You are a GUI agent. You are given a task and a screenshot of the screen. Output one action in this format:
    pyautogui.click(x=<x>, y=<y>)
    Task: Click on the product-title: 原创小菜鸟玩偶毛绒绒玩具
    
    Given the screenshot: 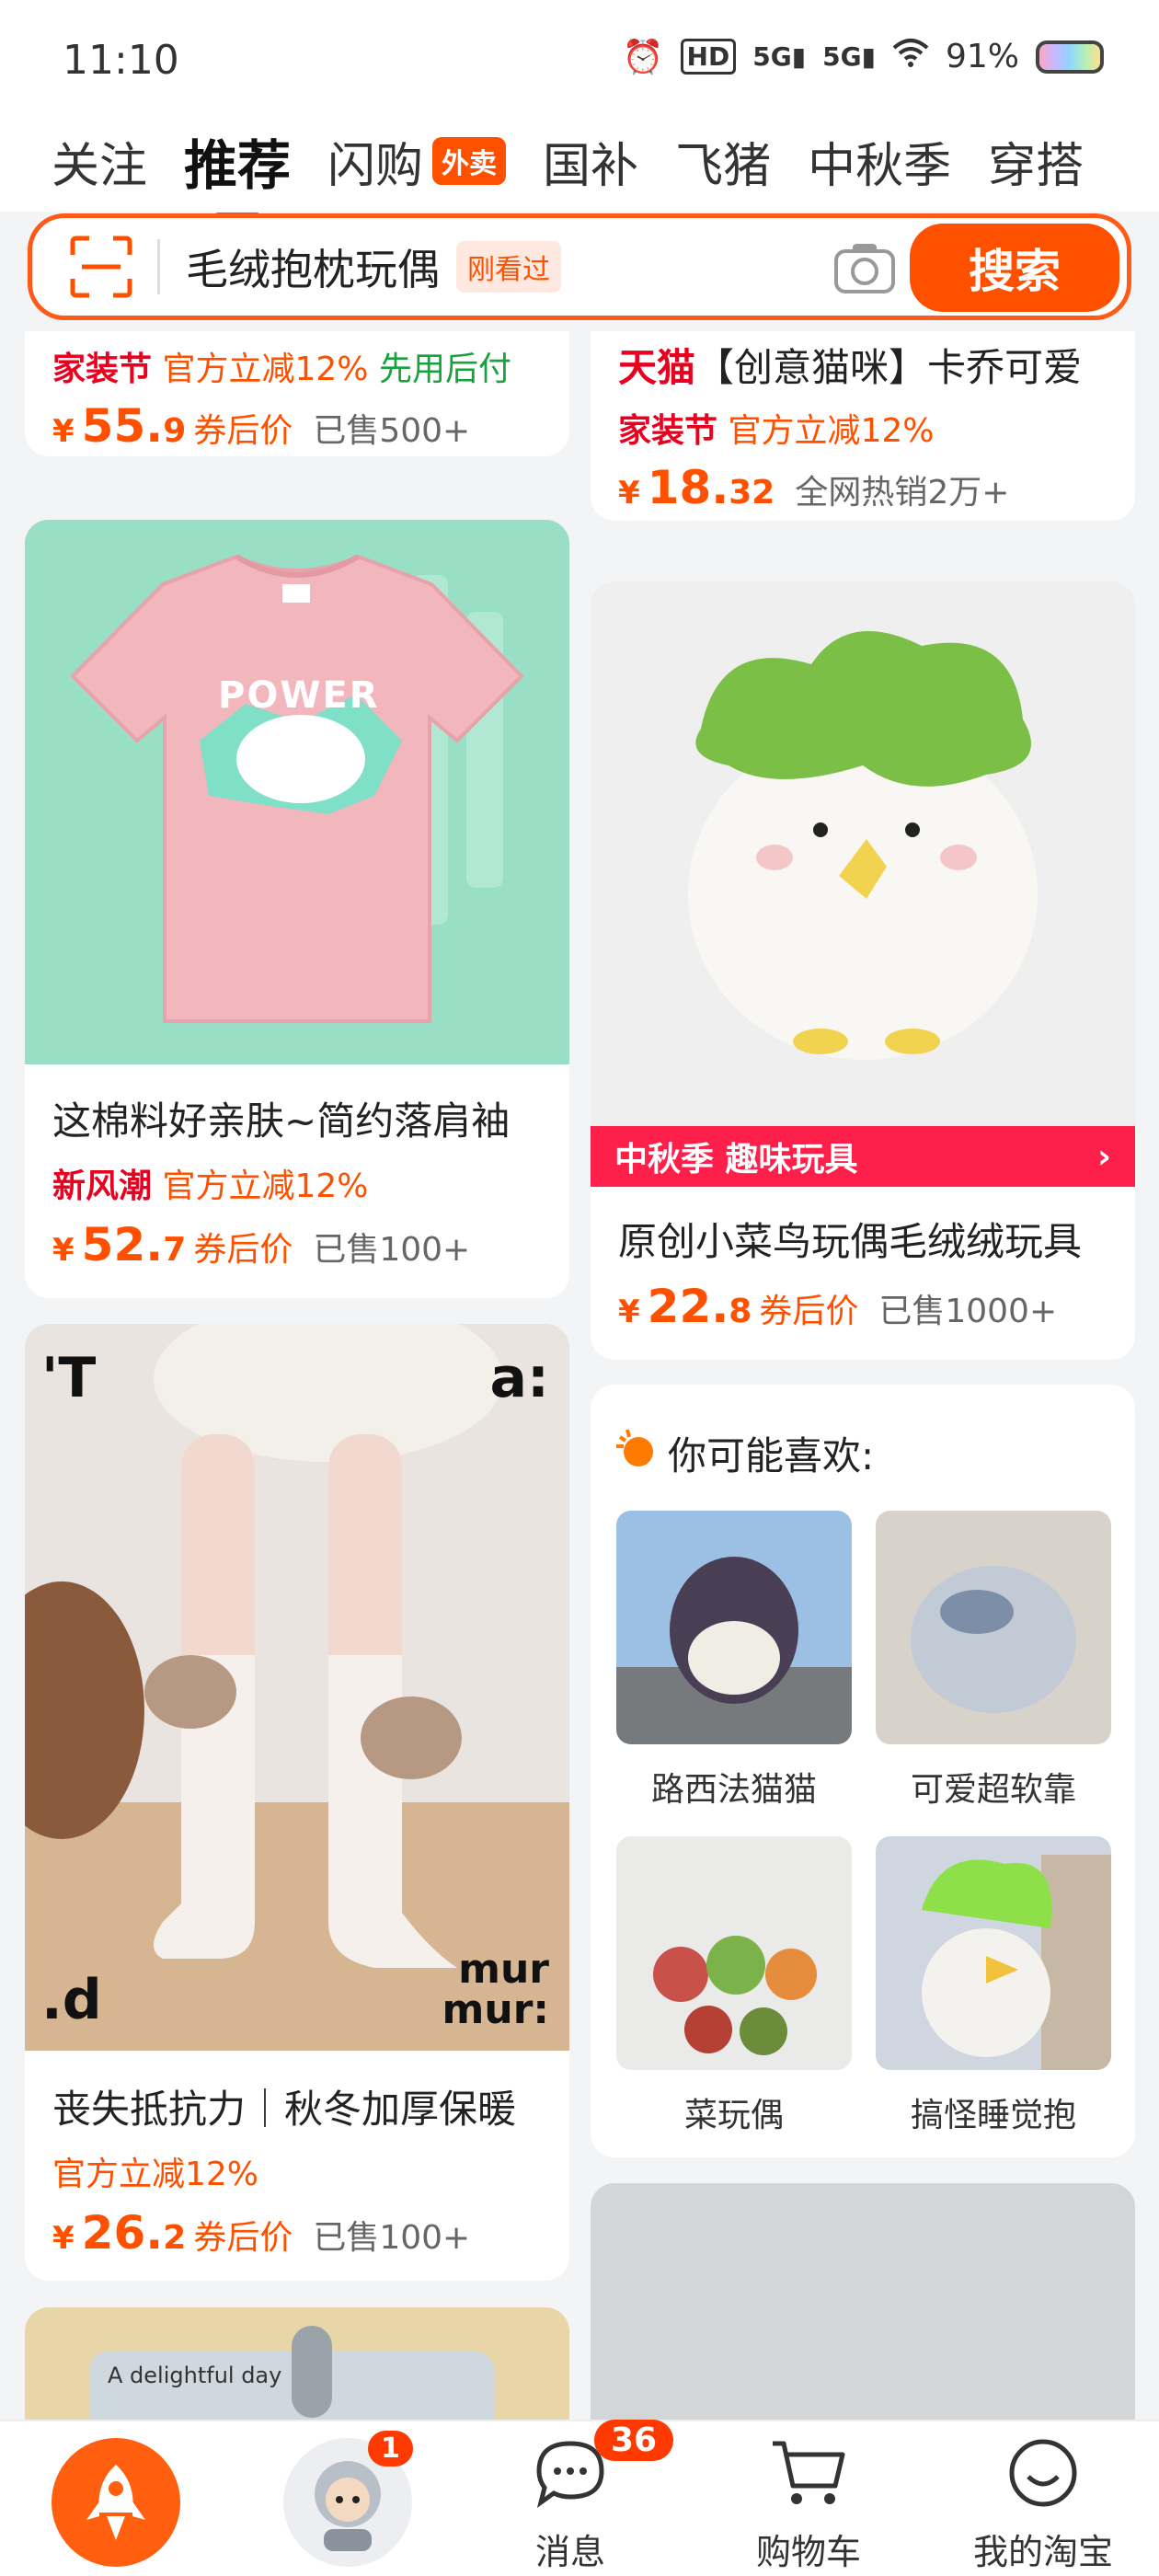 What is the action you would take?
    pyautogui.click(x=850, y=1241)
    